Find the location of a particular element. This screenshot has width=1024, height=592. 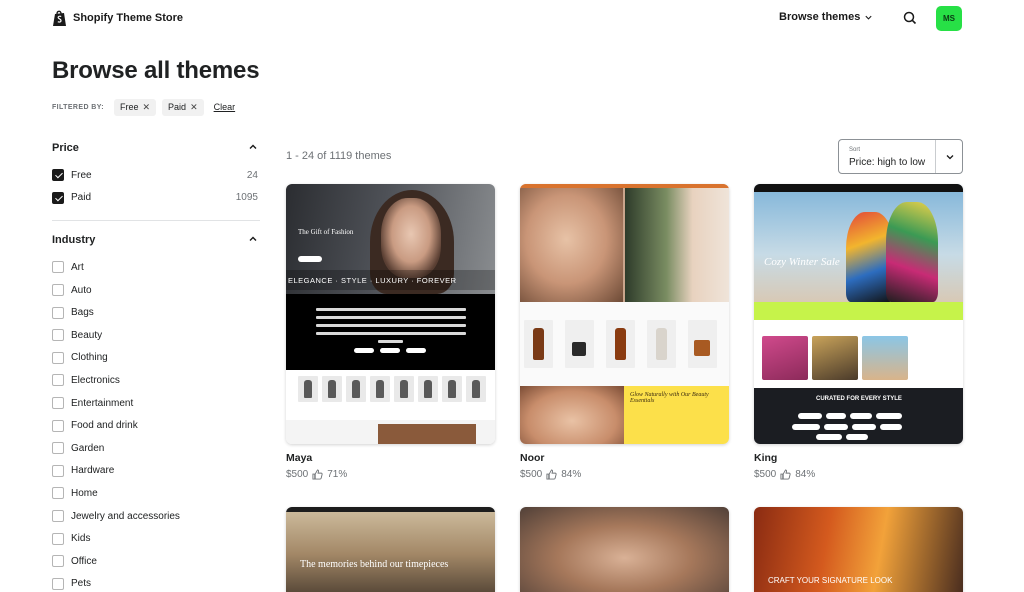

industry-option: Garden is located at coordinates (156, 448).